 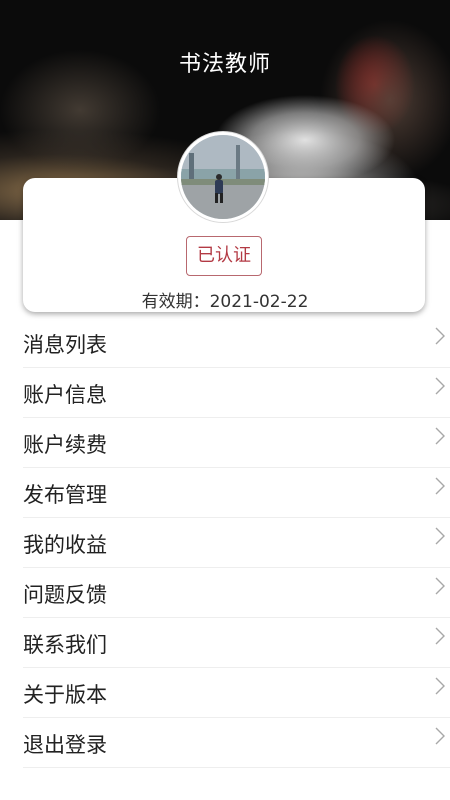 What do you see at coordinates (236, 343) in the screenshot?
I see `menu-item-messages: 消息列表` at bounding box center [236, 343].